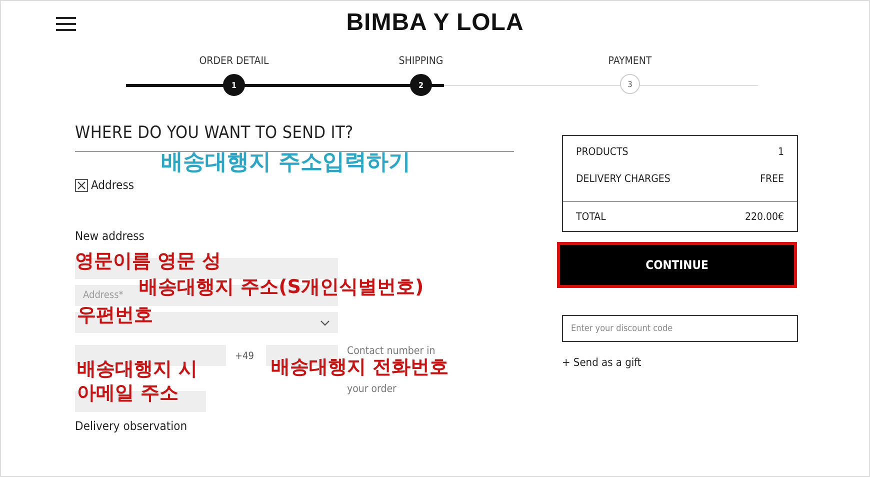 The width and height of the screenshot is (870, 477). I want to click on summary-label: PRODUCTS, so click(602, 152).